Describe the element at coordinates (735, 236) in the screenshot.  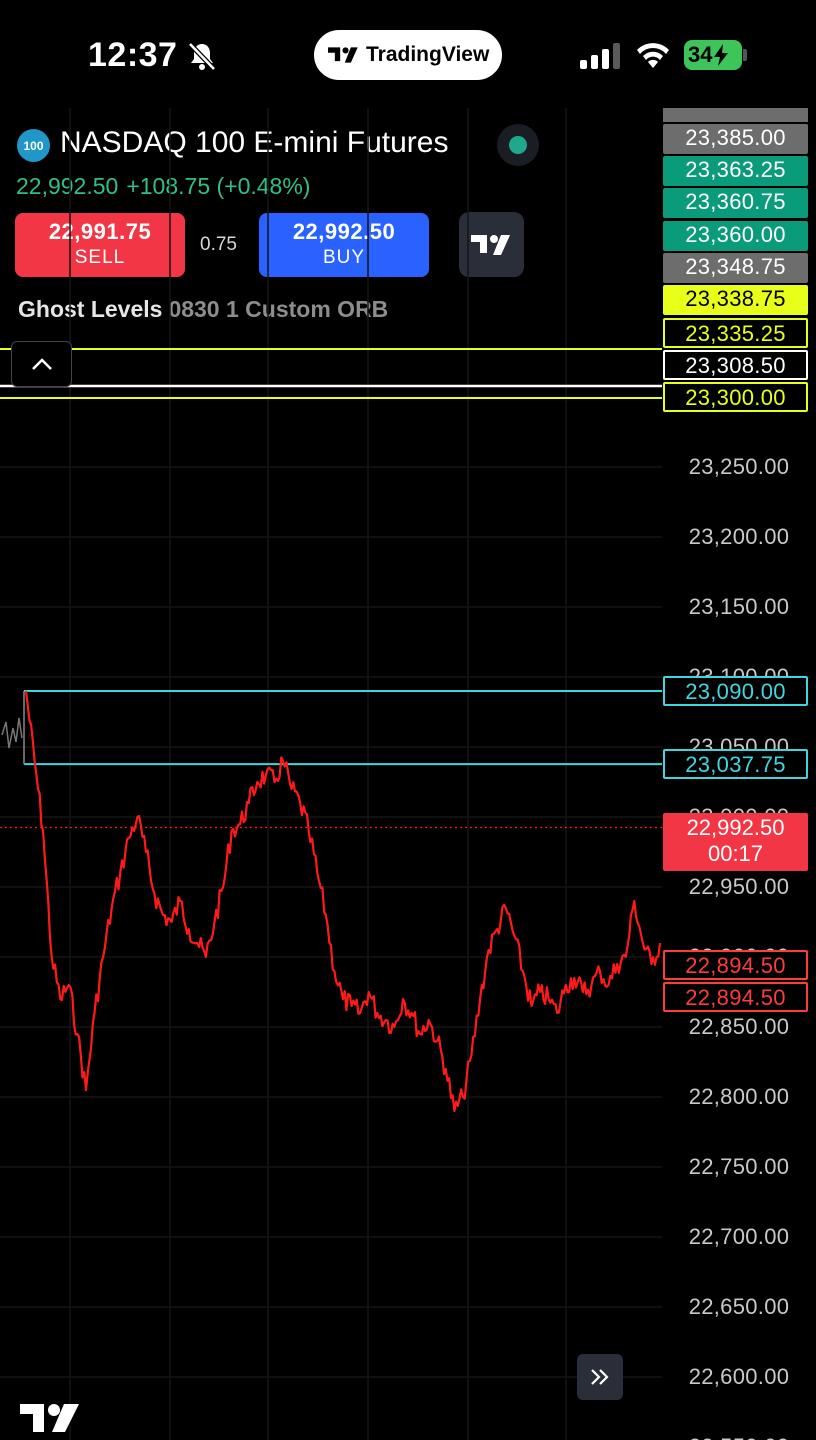
I see `price-level-tag: 23,360.00` at that location.